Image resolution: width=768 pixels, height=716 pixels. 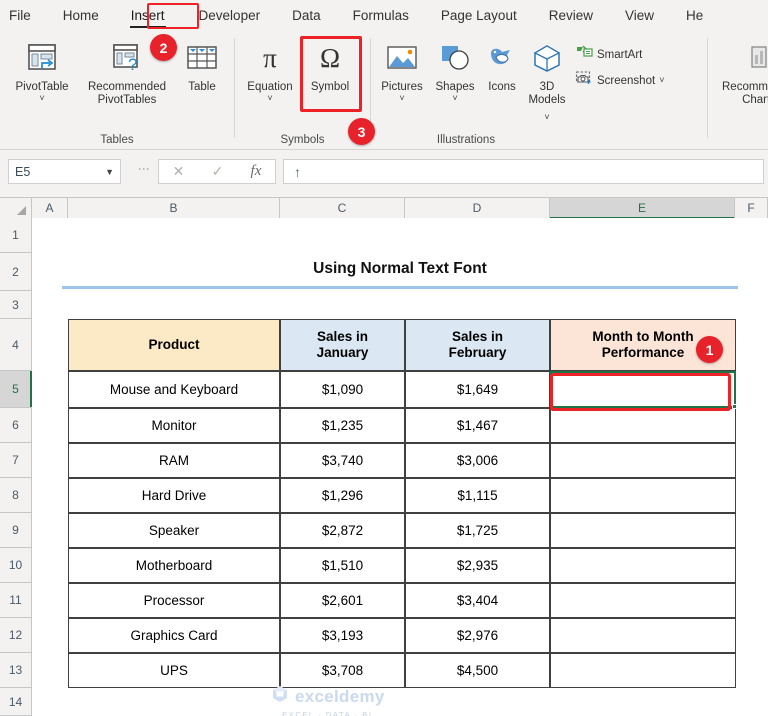 What do you see at coordinates (477, 389) in the screenshot?
I see `table-row: $1,649` at bounding box center [477, 389].